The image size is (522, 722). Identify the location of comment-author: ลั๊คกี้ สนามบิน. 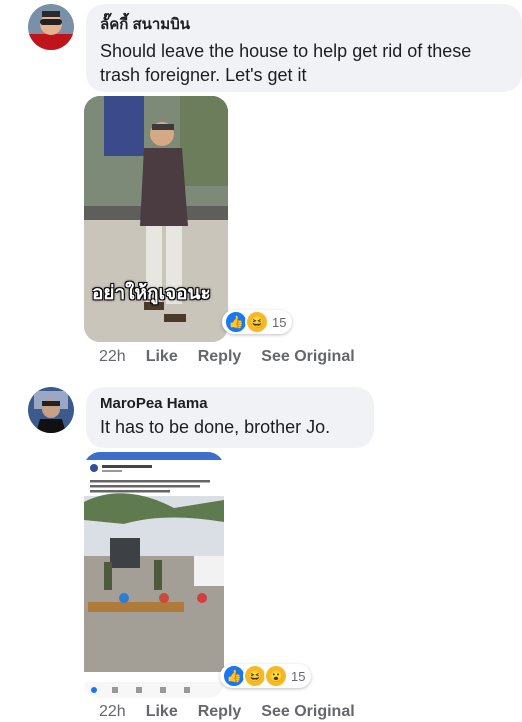
(304, 24).